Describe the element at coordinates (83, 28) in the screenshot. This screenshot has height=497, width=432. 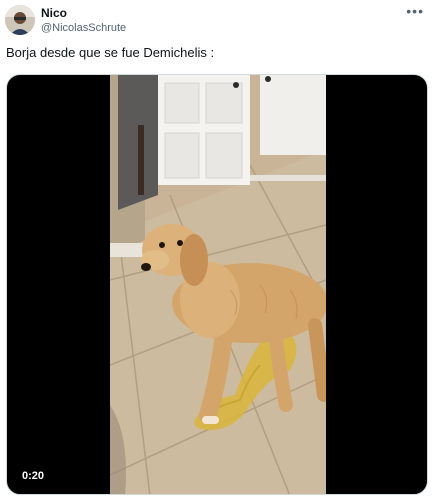
I see `author-handle: @NicolasSchrute` at that location.